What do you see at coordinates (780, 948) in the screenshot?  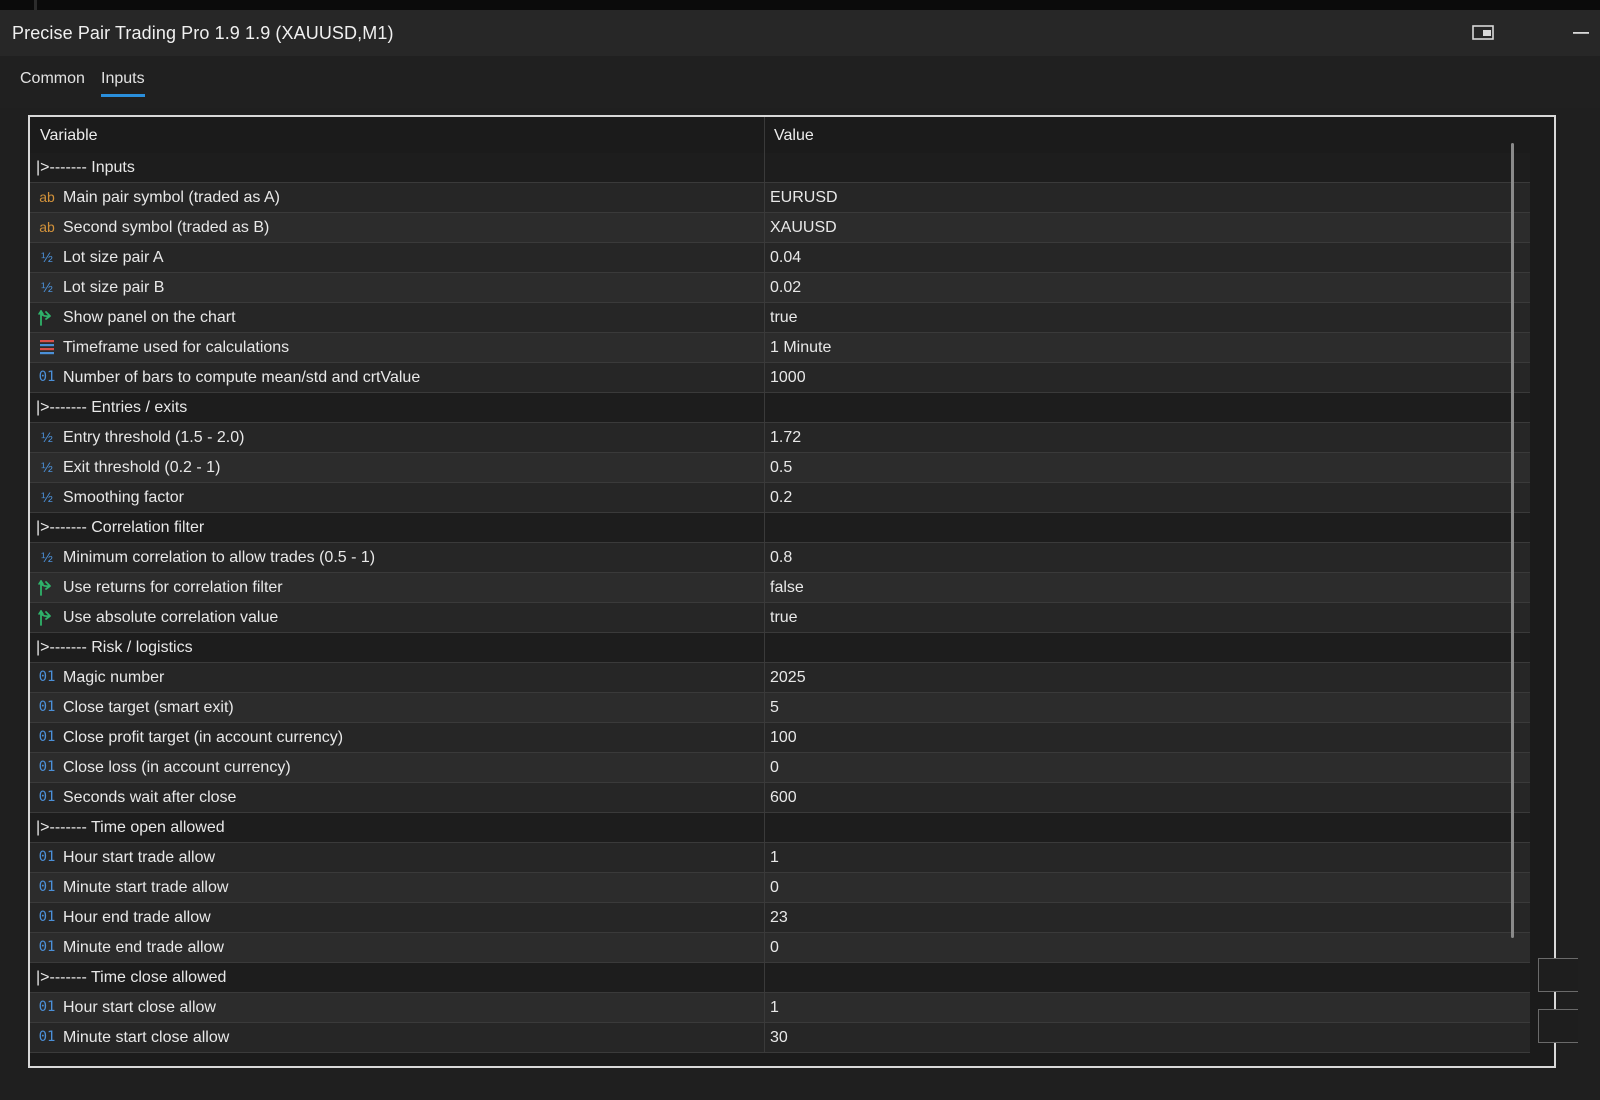 I see `table-row: 01 Minute end trade allow 0` at bounding box center [780, 948].